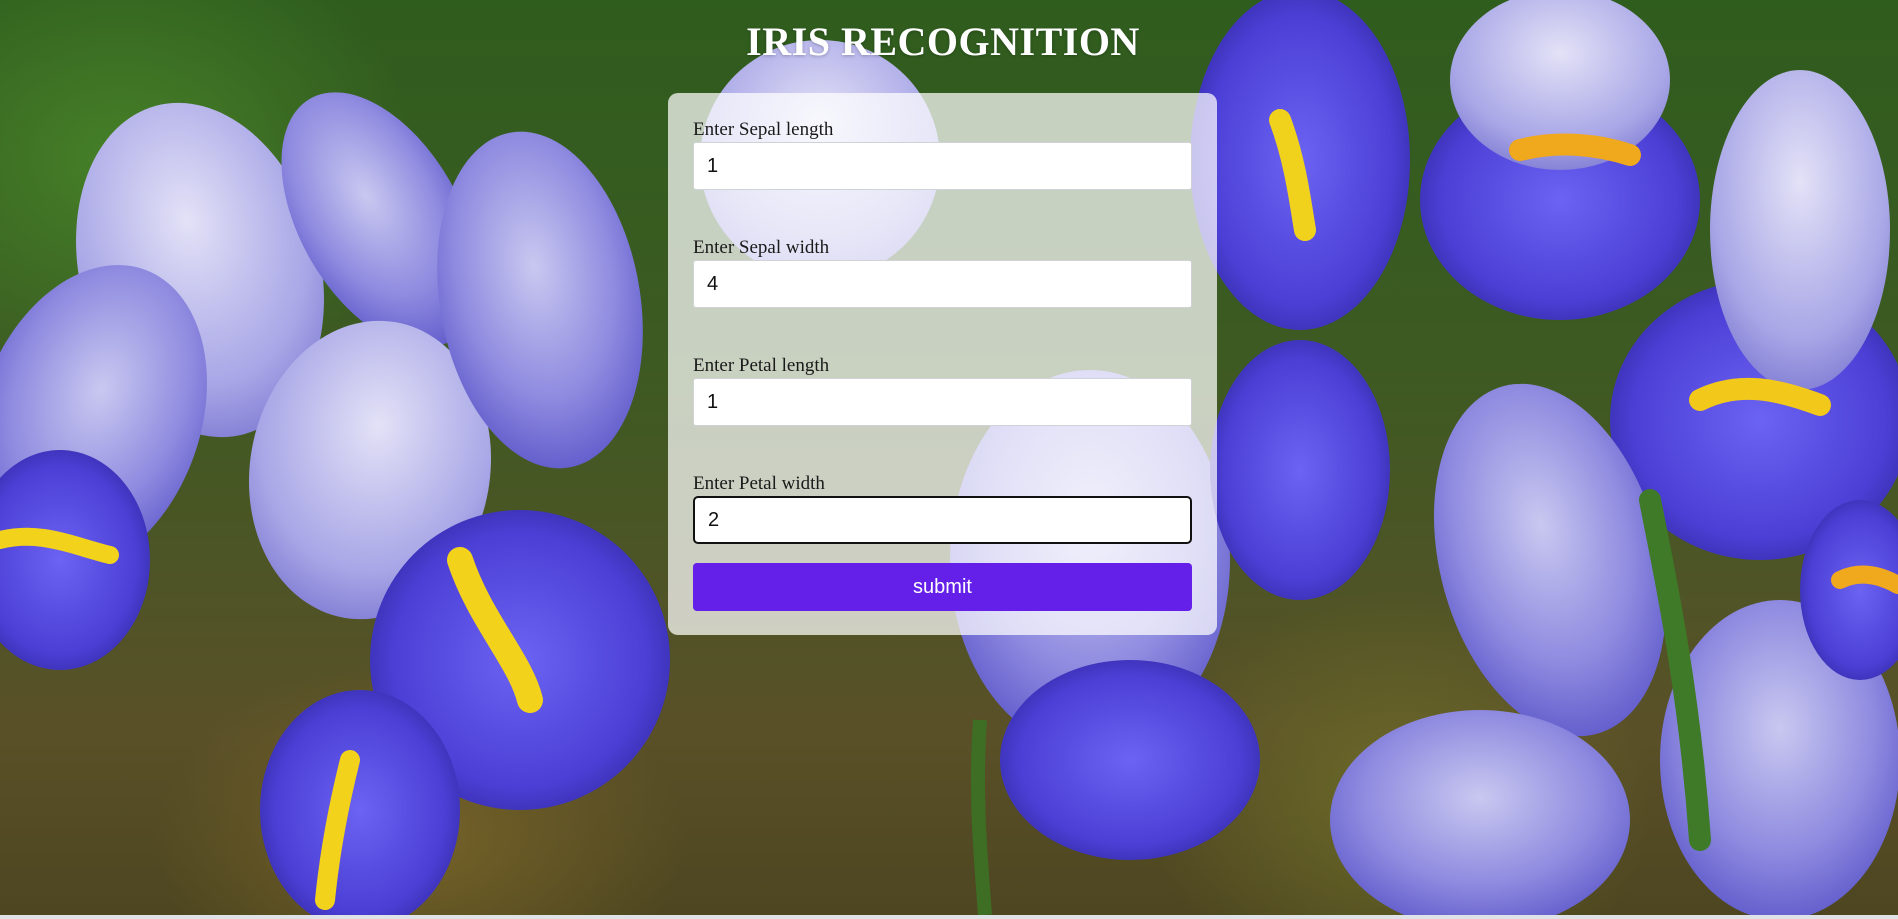 The height and width of the screenshot is (919, 1898). I want to click on sepal-width-input, so click(942, 284).